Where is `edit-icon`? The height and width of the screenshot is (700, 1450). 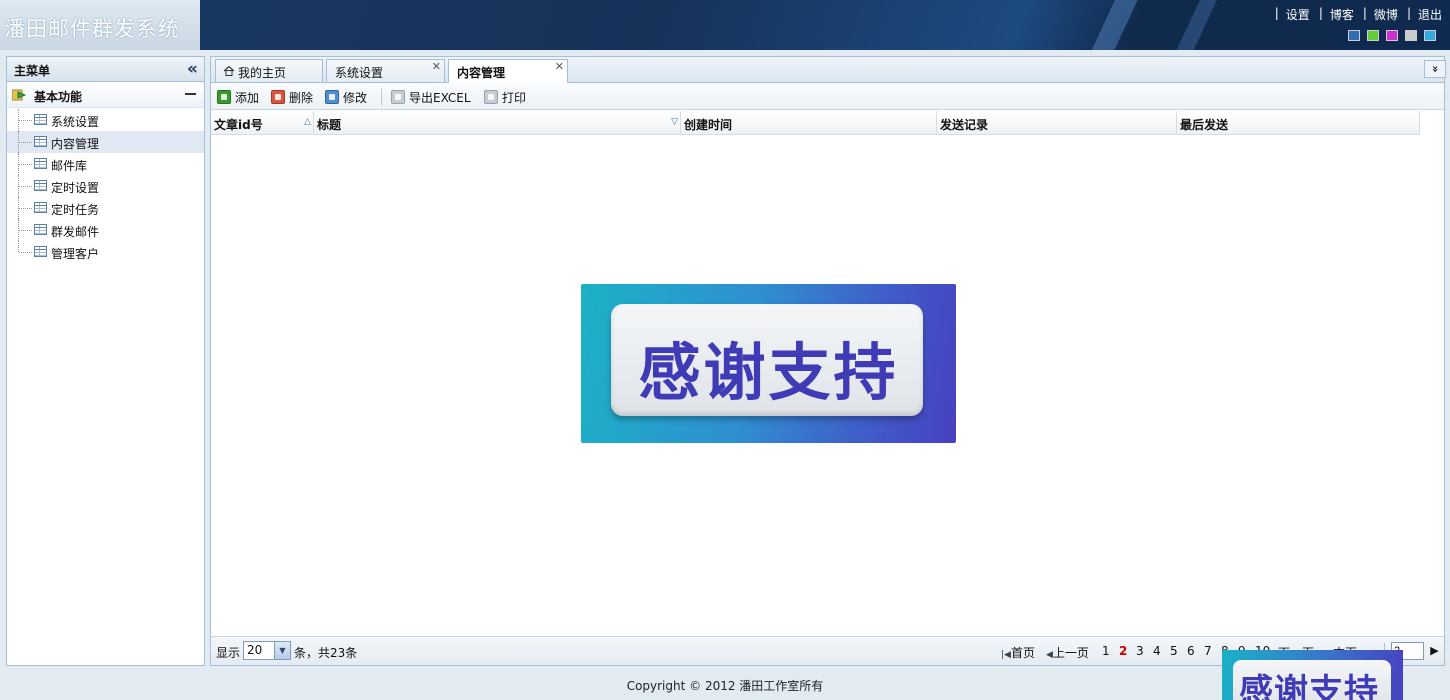
edit-icon is located at coordinates (332, 97).